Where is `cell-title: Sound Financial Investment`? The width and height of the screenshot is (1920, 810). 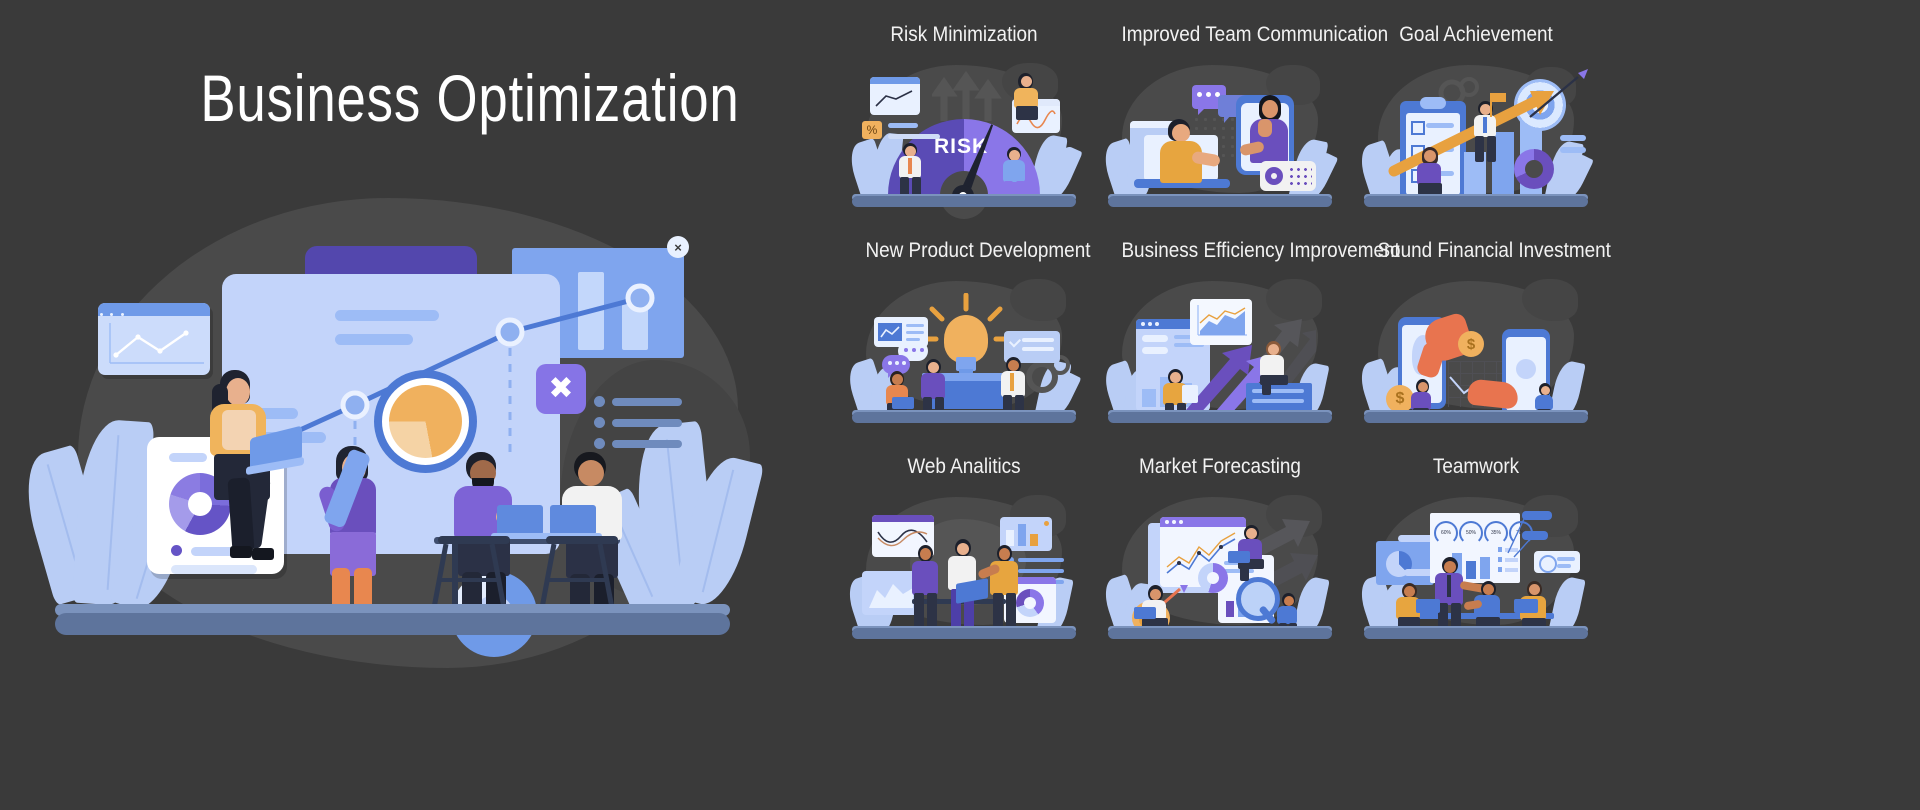 cell-title: Sound Financial Investment is located at coordinates (1494, 250).